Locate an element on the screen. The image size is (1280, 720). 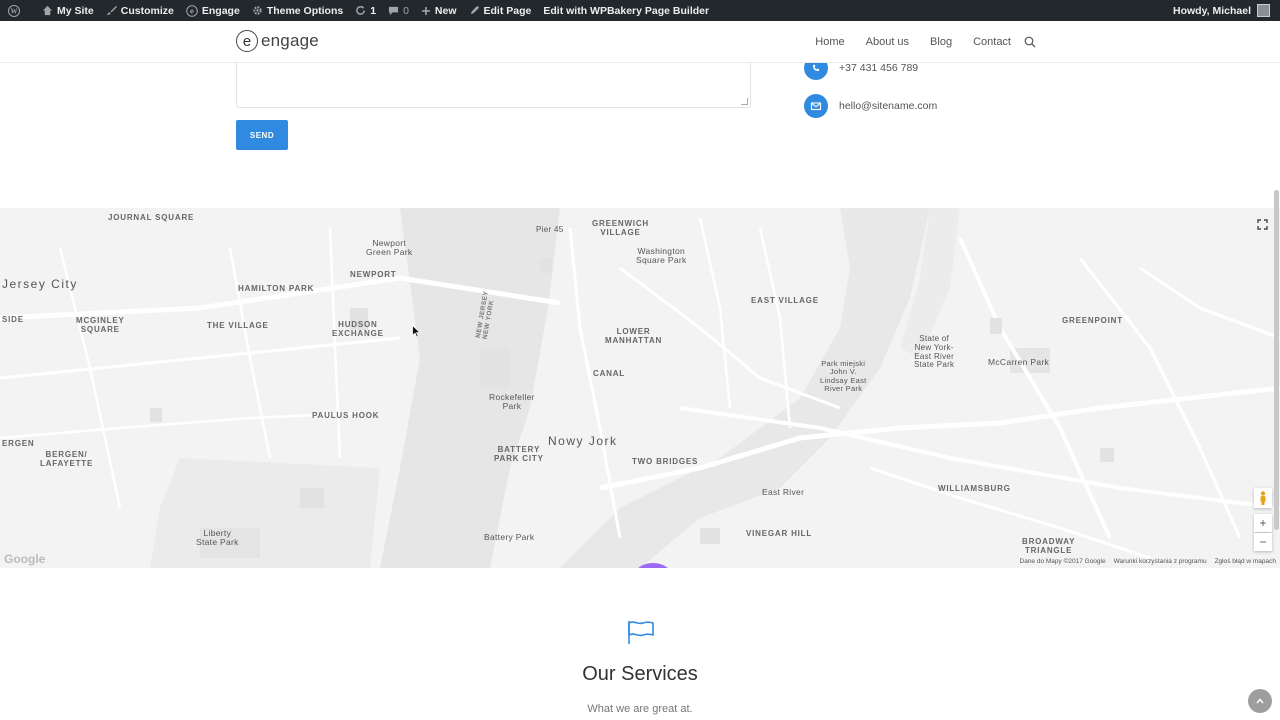
map-label-battery-park: Battery Park is located at coordinates (509, 537).